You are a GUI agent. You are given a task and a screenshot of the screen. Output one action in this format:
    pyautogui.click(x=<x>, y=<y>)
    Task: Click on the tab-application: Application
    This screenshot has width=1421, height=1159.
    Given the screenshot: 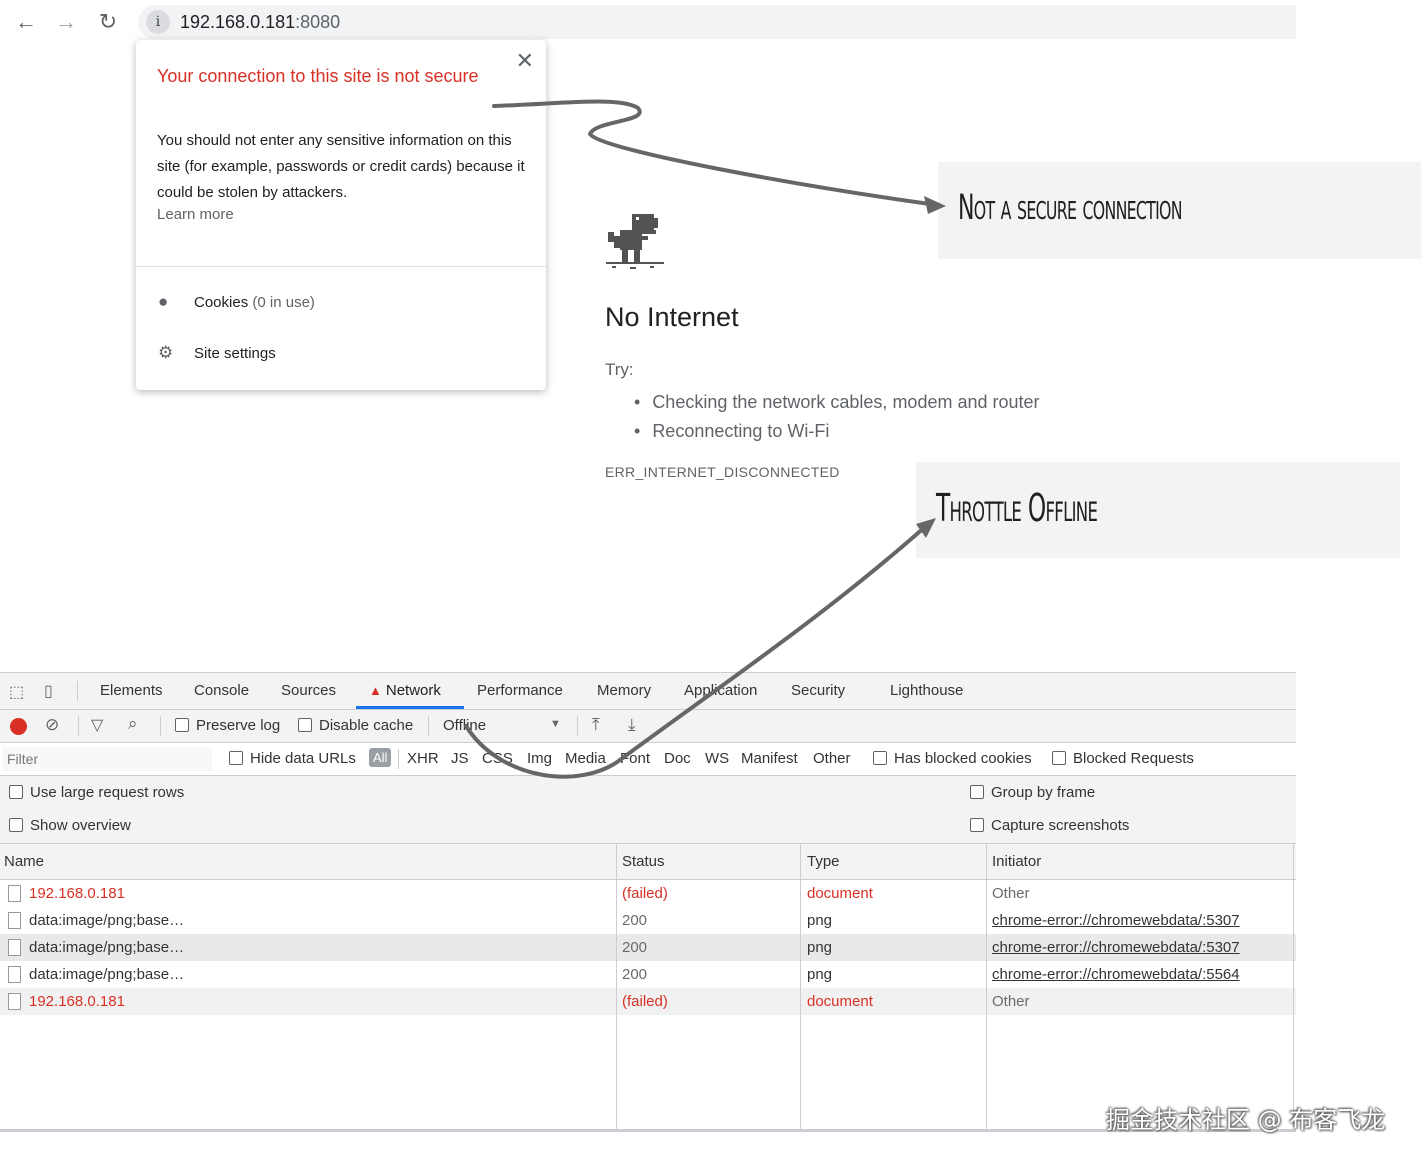 What is the action you would take?
    pyautogui.click(x=720, y=690)
    